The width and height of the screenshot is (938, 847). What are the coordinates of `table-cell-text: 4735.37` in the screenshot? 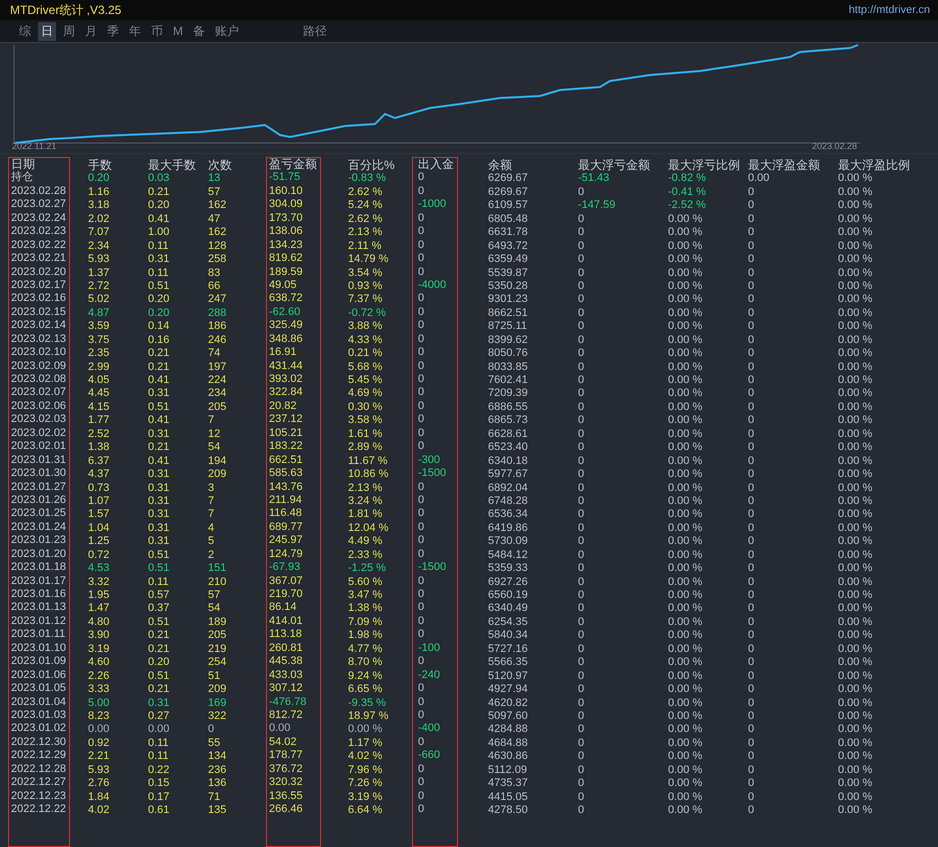 It's located at (508, 784).